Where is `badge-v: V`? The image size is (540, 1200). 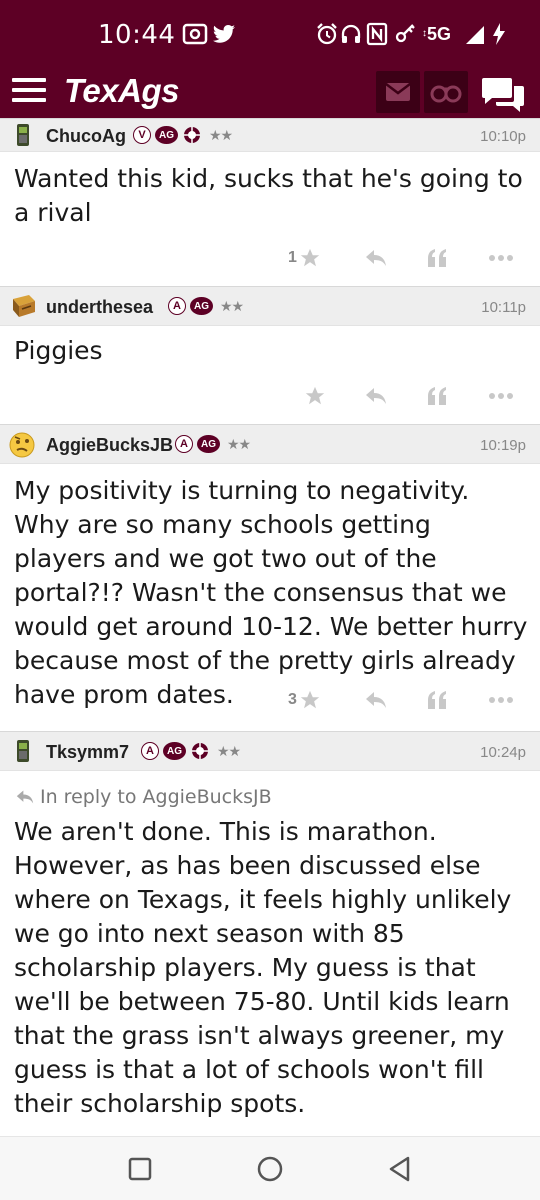
badge-v: V is located at coordinates (142, 135).